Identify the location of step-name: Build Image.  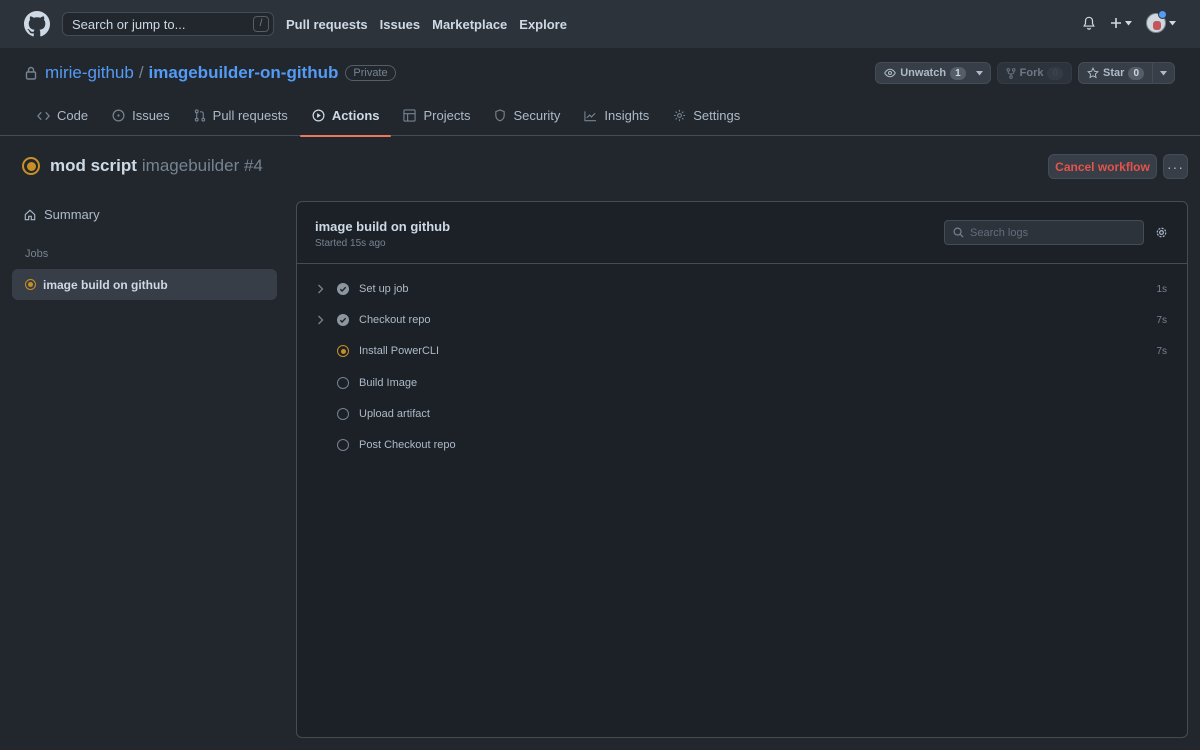
(388, 382).